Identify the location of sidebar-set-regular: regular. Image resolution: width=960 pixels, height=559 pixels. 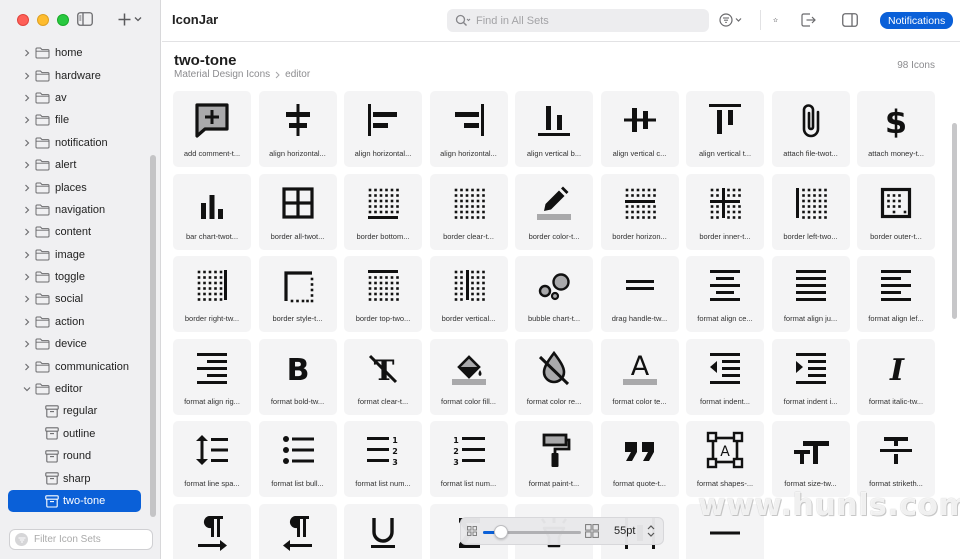
(77, 411).